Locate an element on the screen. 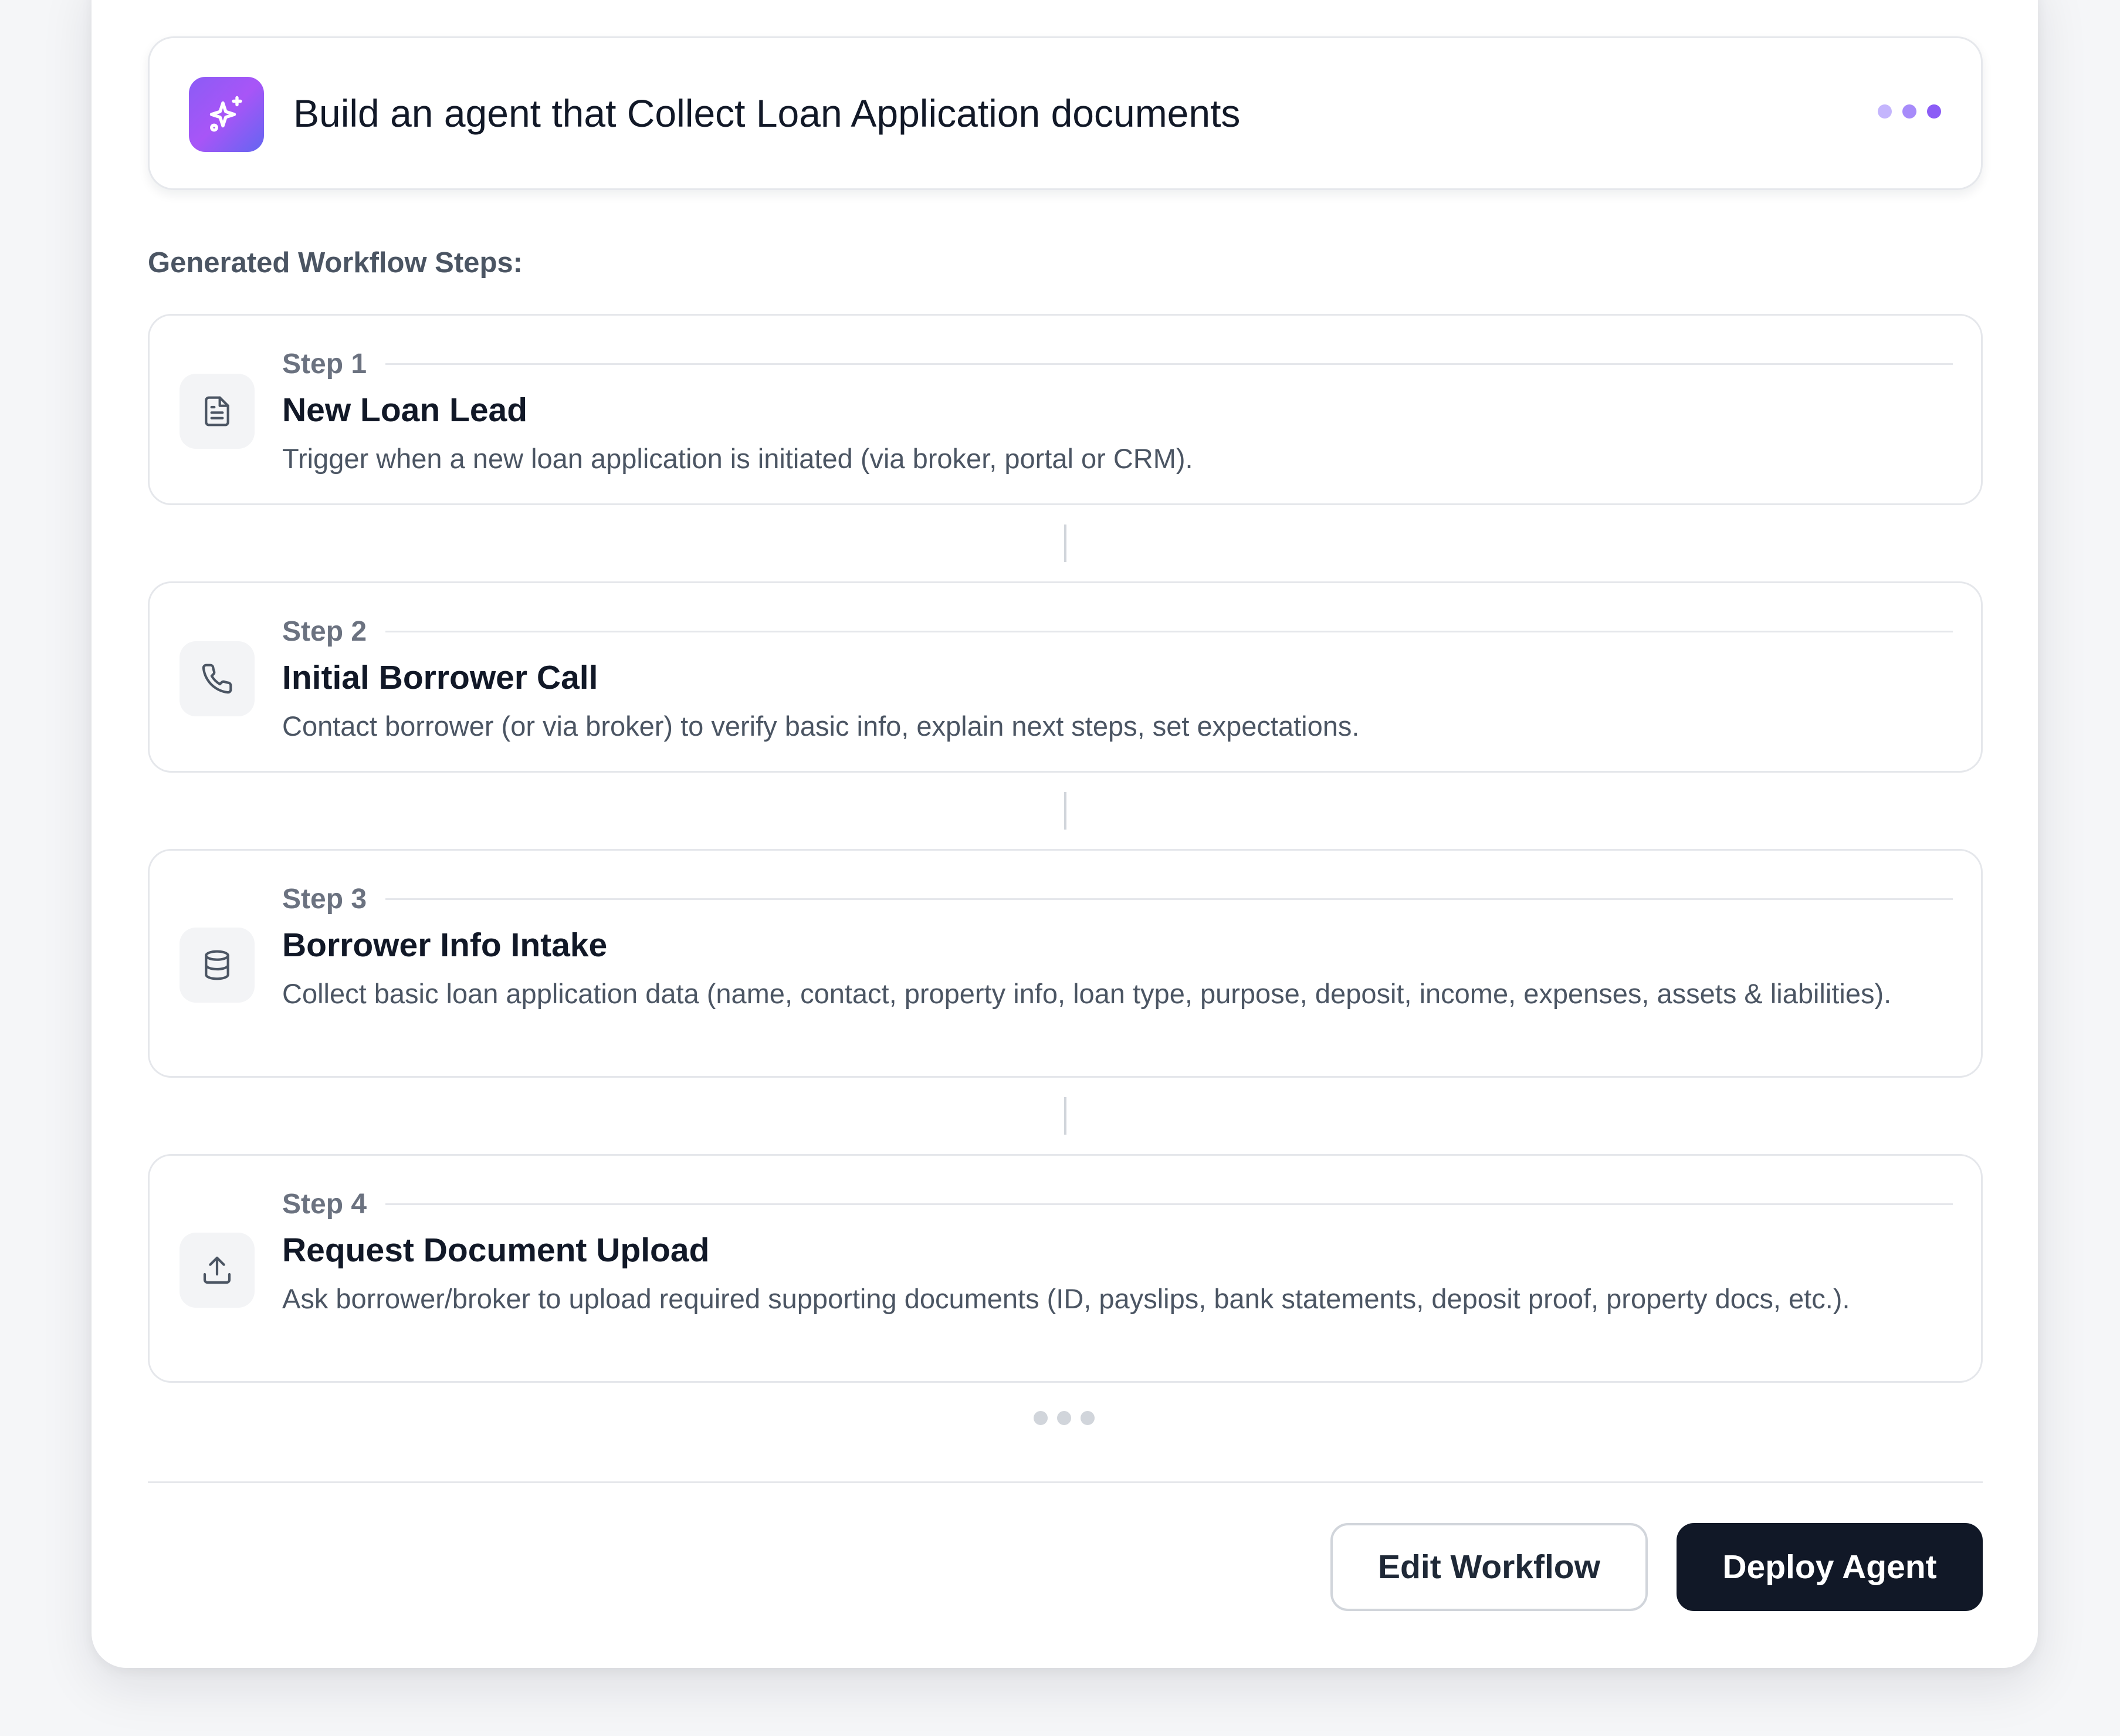 The width and height of the screenshot is (2120, 1736). upload-icon is located at coordinates (217, 1270).